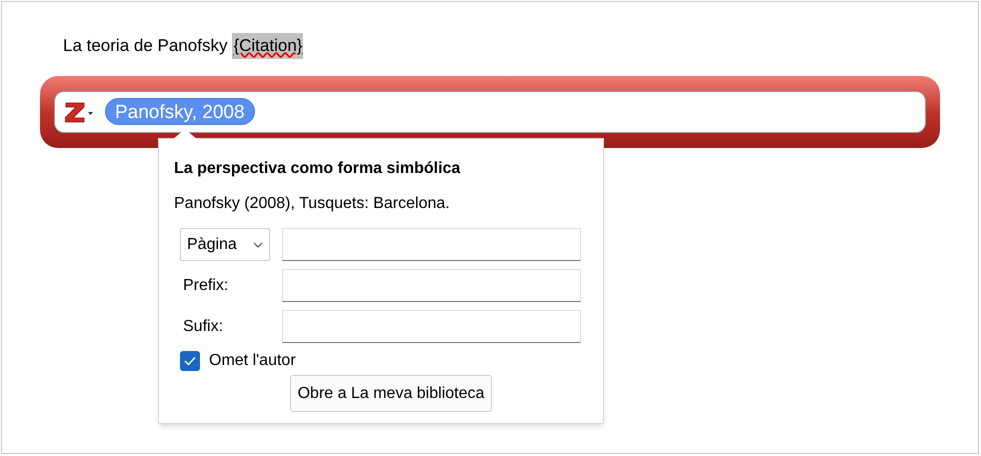  What do you see at coordinates (145, 46) in the screenshot?
I see `document-text: La teoria de Panofsky` at bounding box center [145, 46].